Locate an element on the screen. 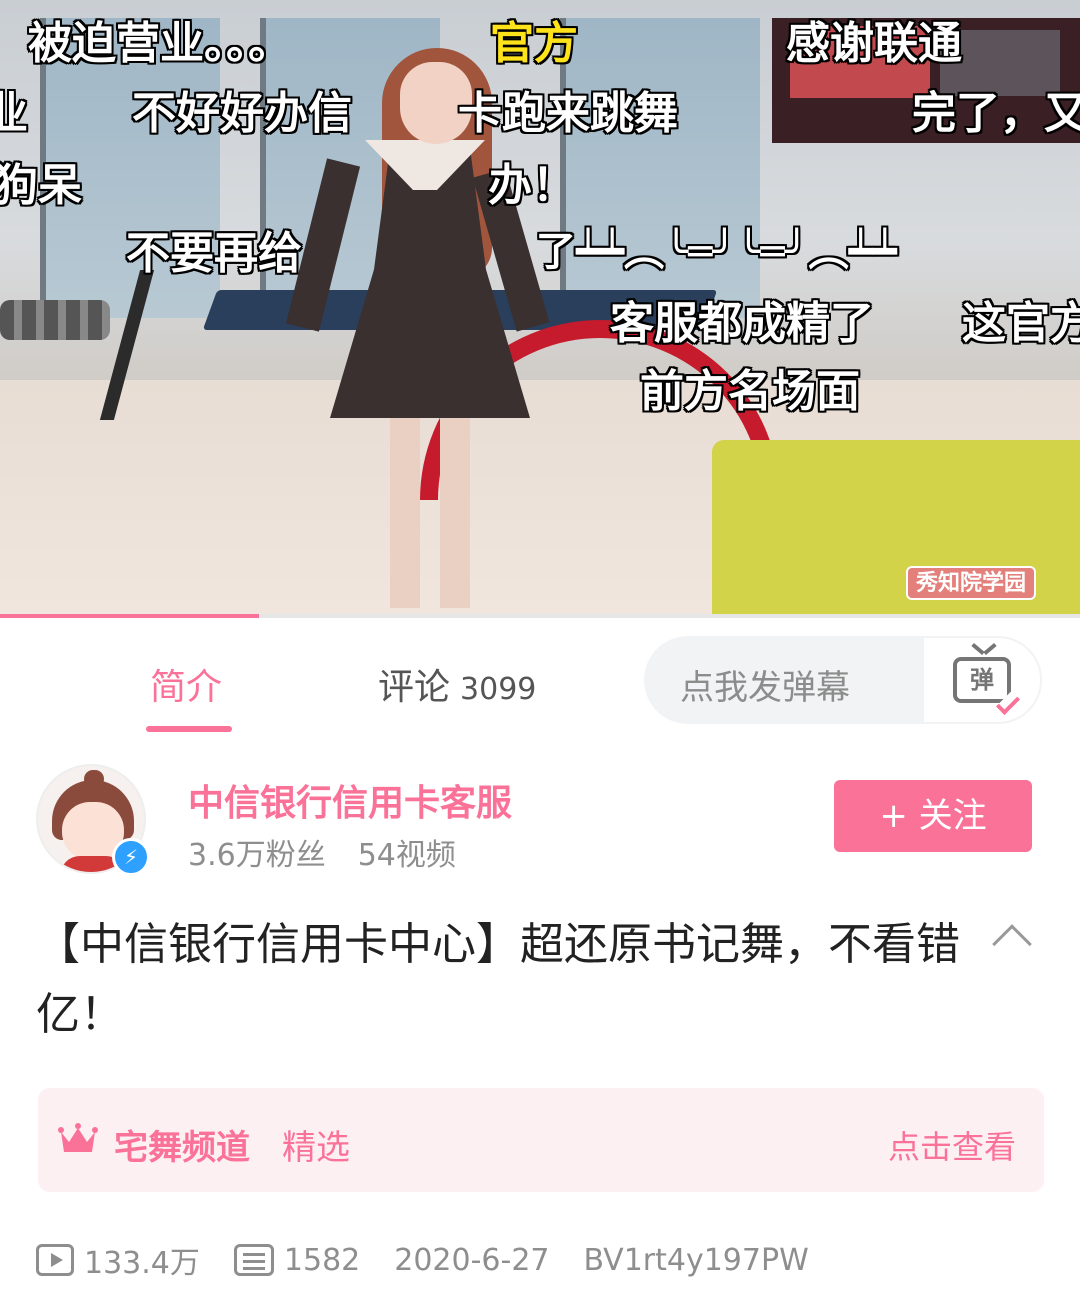 The height and width of the screenshot is (1295, 1080). play-count-icon is located at coordinates (55, 1260).